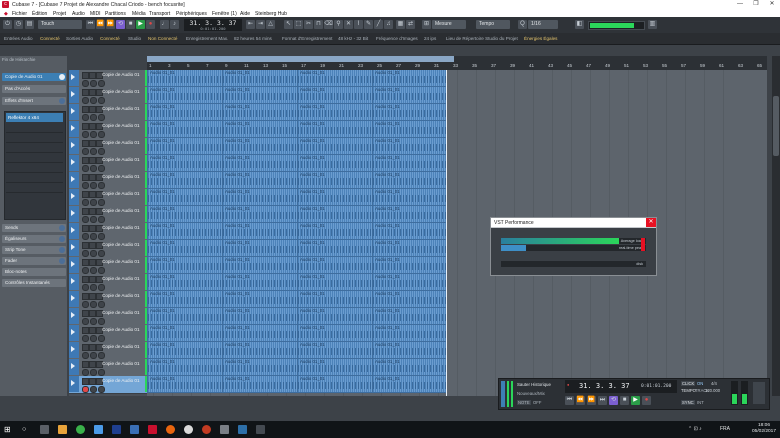 This screenshot has height=438, width=780. Describe the element at coordinates (95, 14) in the screenshot. I see `menu-midi: MIDI` at that location.